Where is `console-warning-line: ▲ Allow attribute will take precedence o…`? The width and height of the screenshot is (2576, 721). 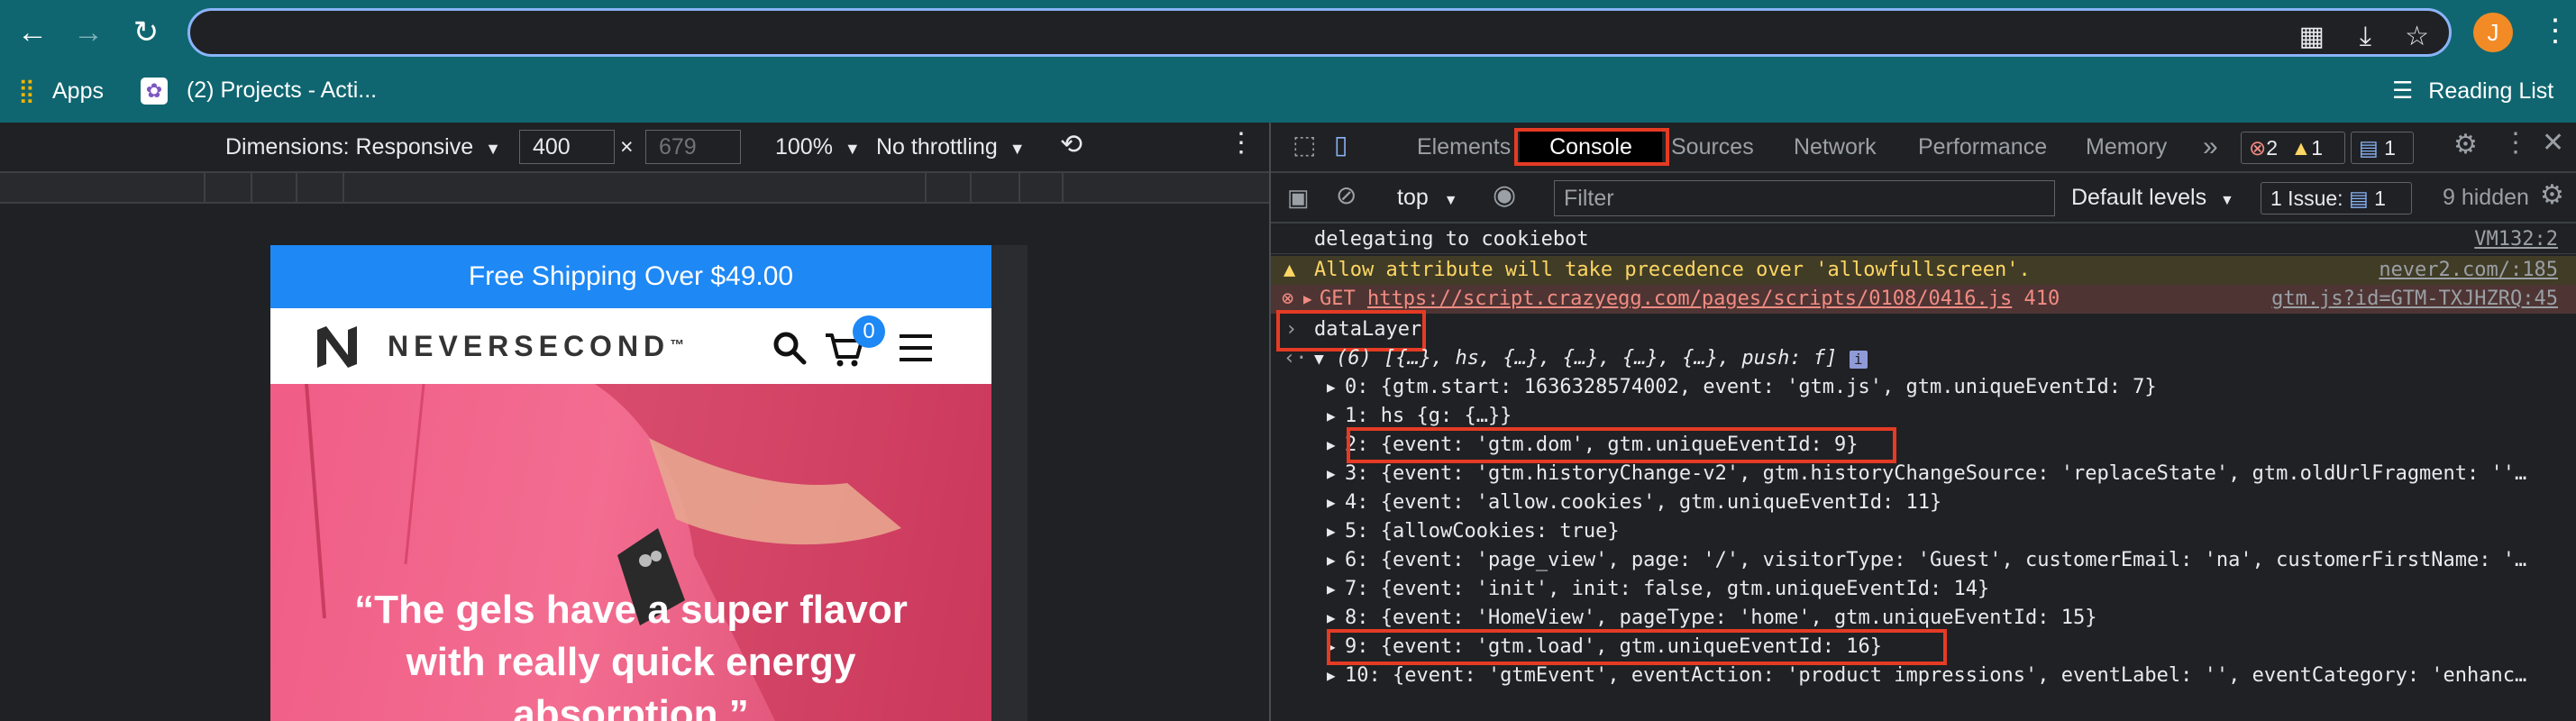 console-warning-line: ▲ Allow attribute will take precedence o… is located at coordinates (1923, 270).